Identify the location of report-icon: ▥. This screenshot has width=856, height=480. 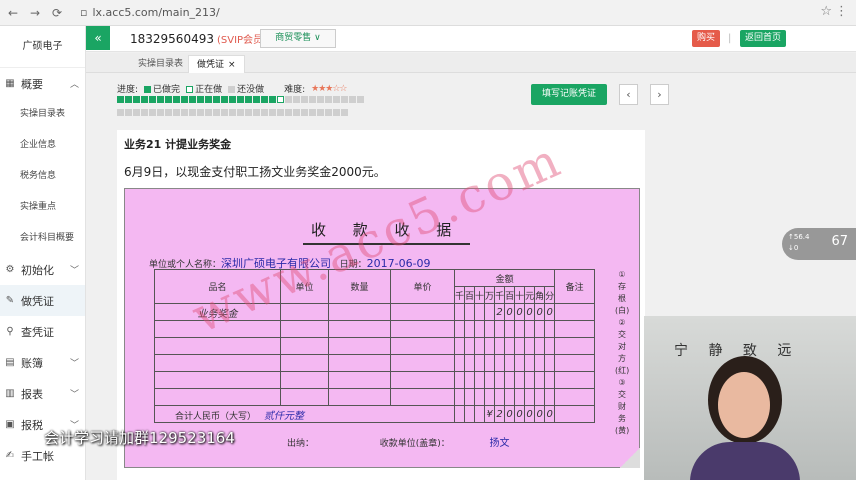
(10, 393).